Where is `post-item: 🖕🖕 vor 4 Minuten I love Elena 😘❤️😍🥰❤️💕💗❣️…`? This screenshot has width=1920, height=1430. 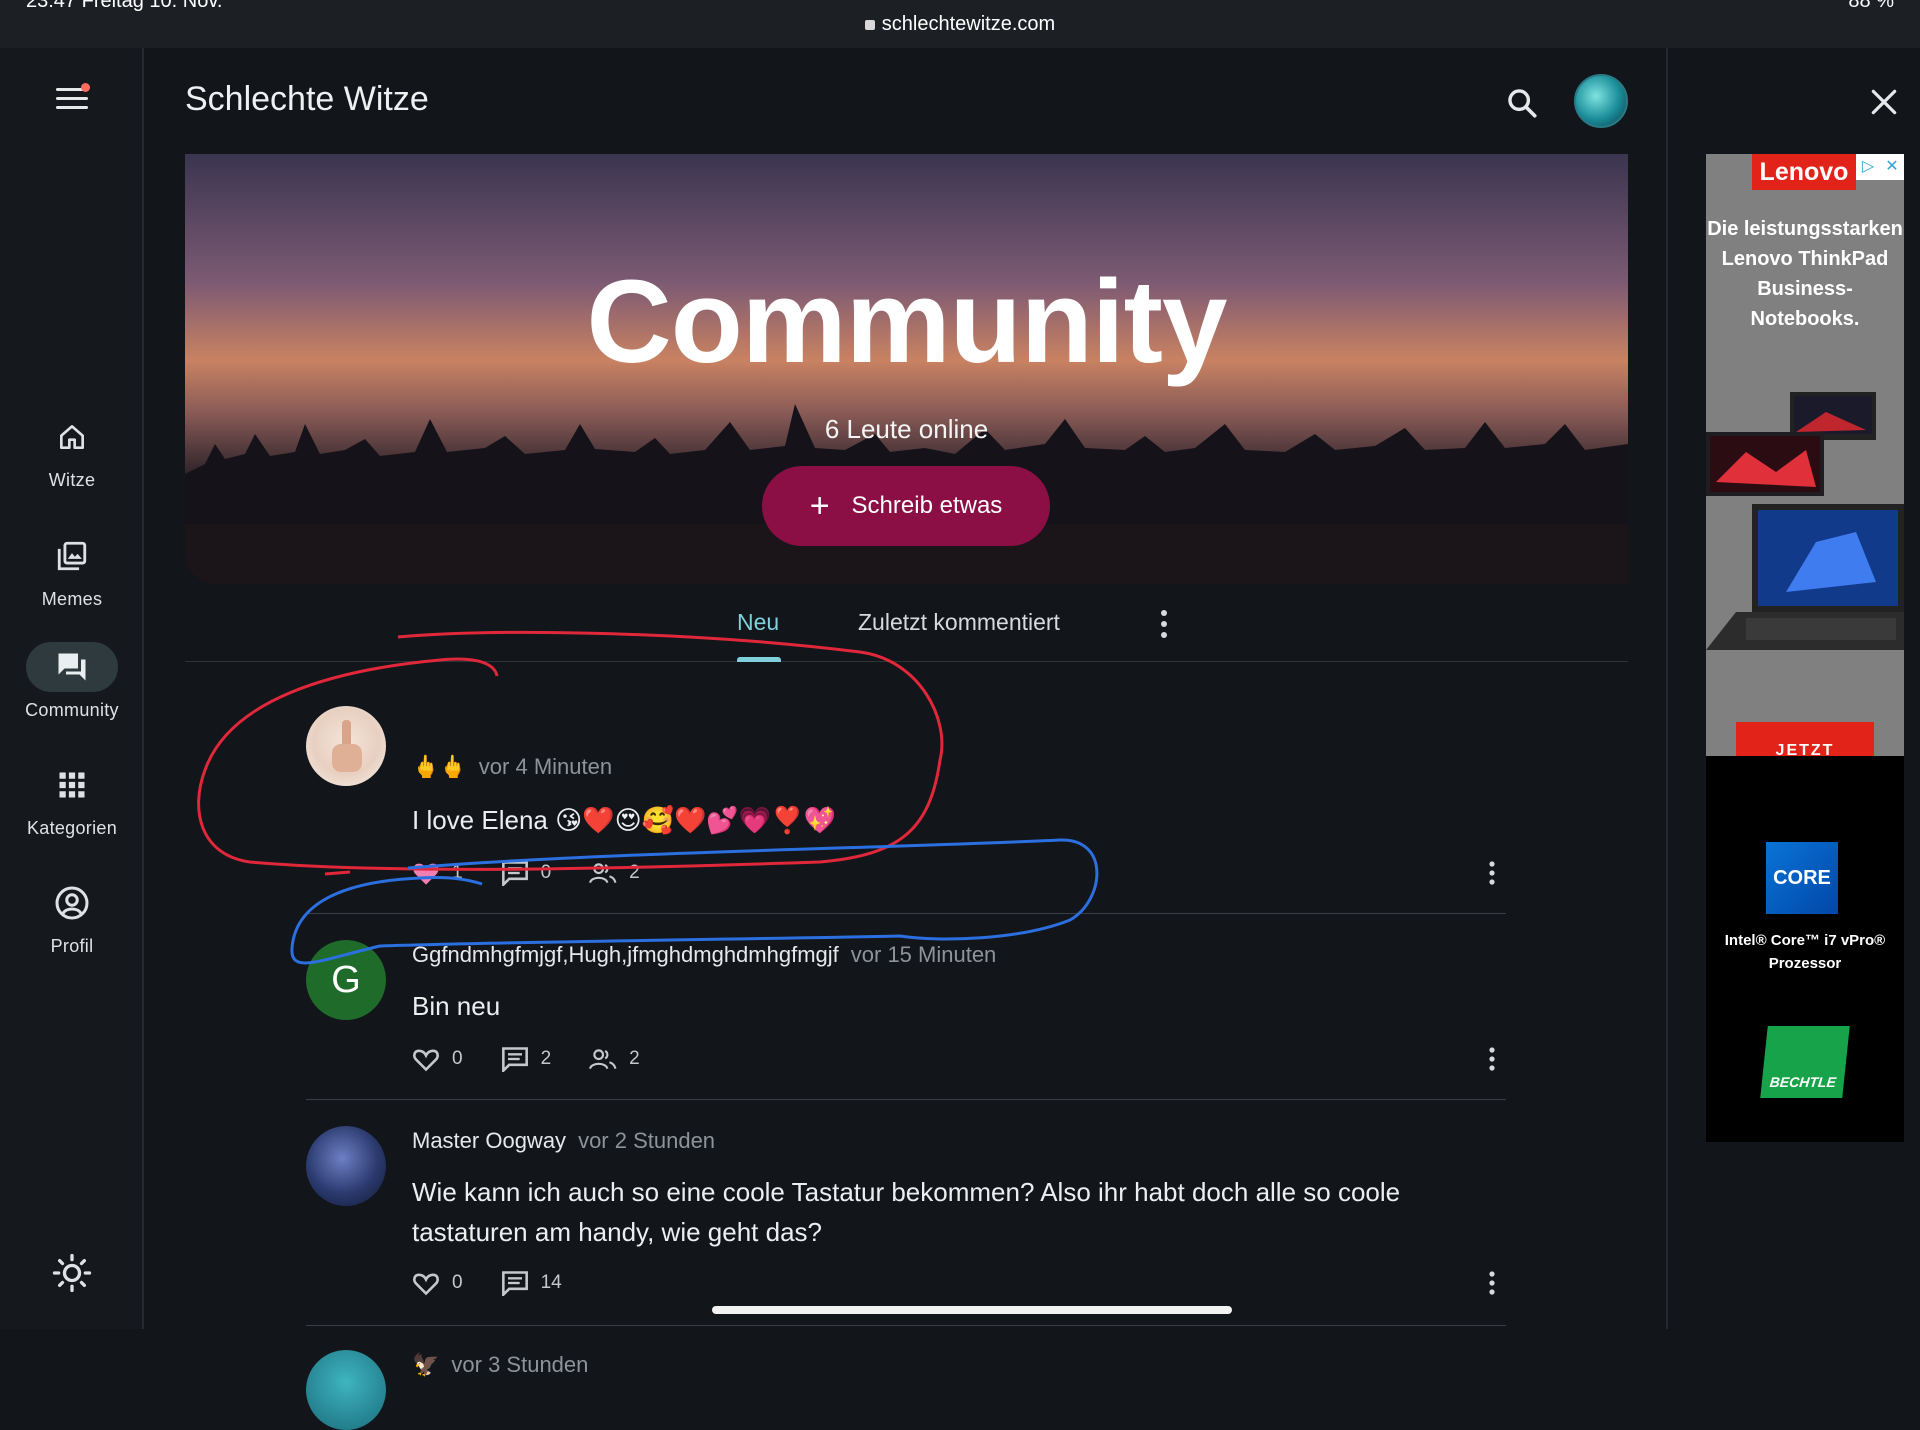
post-item: 🖕🖕 vor 4 Minuten I love Elena 😘❤️😍🥰❤️💕💗❣️… is located at coordinates (906, 807).